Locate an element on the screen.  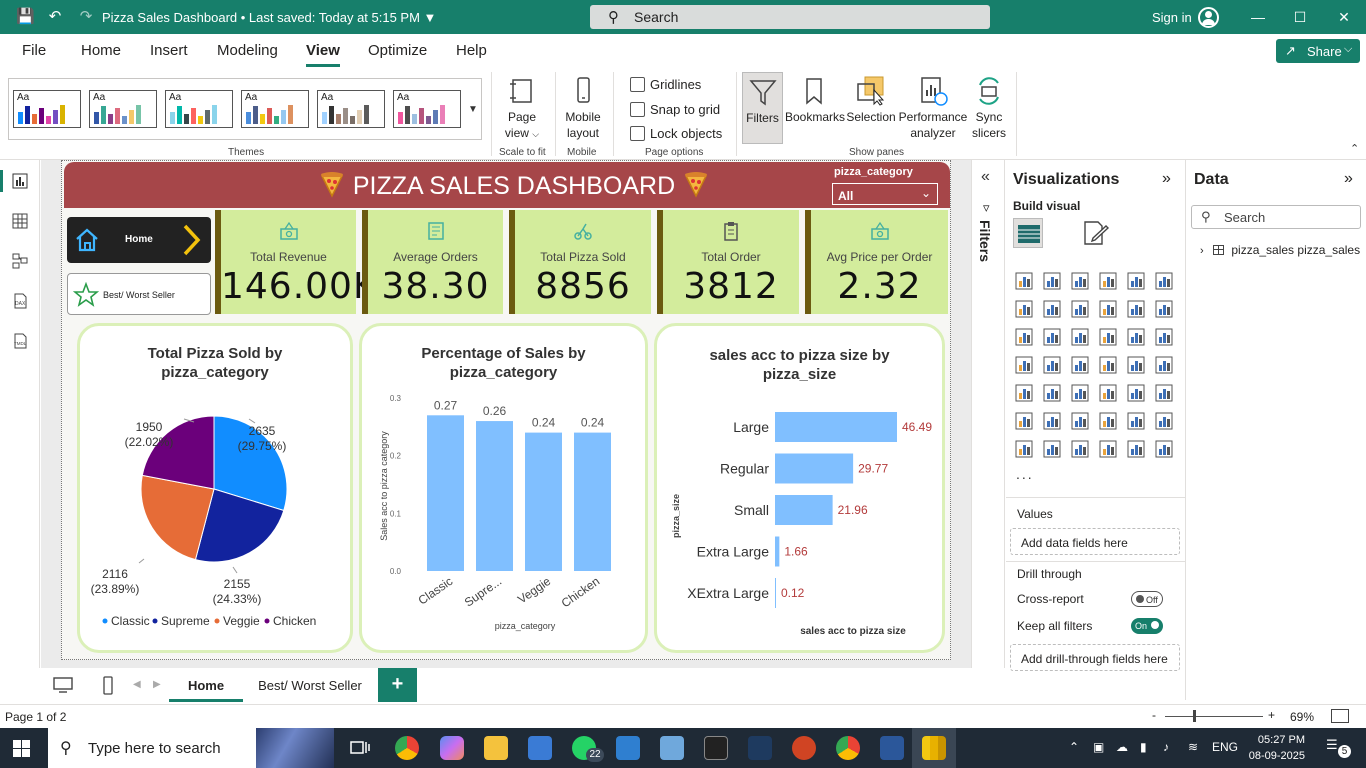
cross-report-toggle: Off is located at coordinates (1147, 599).